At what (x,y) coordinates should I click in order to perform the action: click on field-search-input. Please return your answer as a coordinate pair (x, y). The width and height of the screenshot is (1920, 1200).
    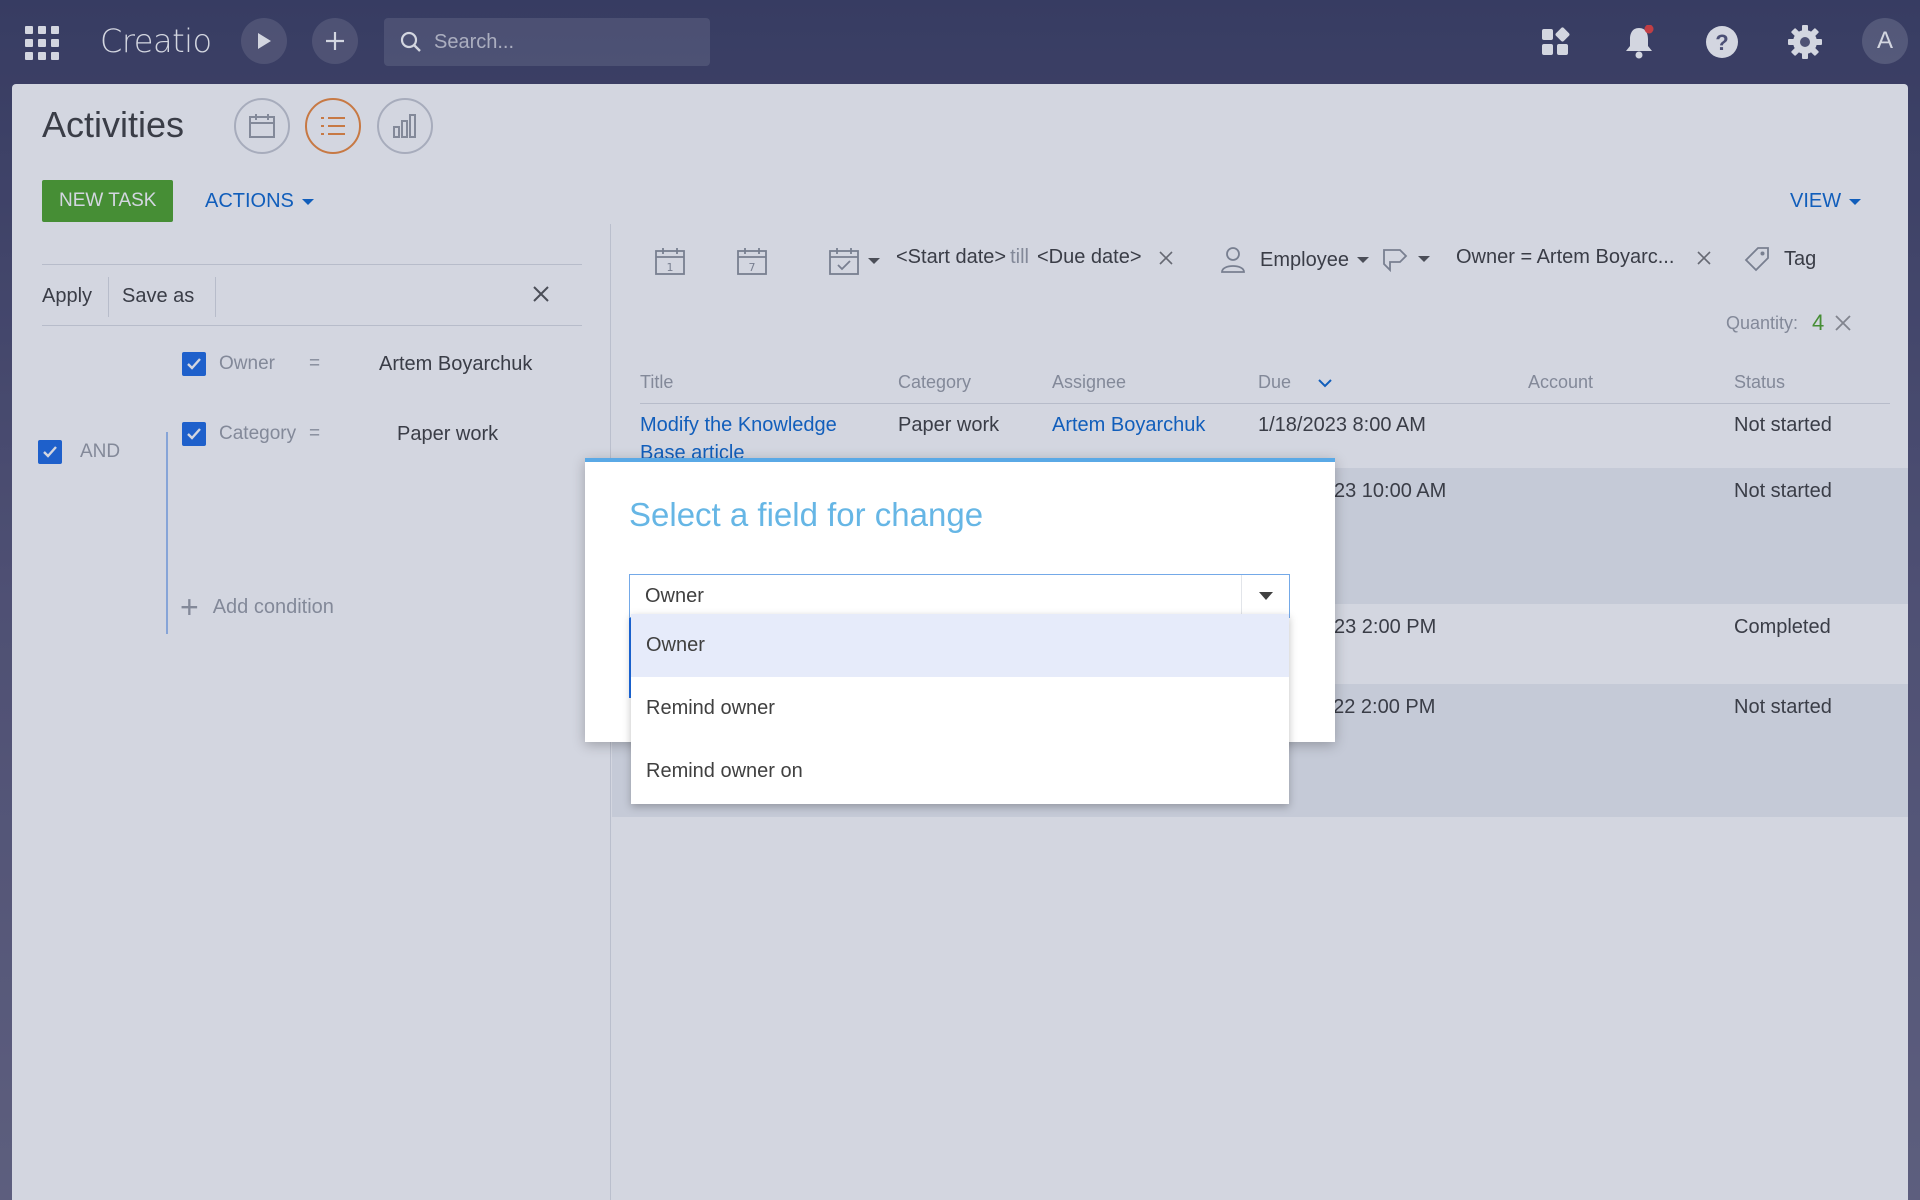
    Looking at the image, I should click on (930, 596).